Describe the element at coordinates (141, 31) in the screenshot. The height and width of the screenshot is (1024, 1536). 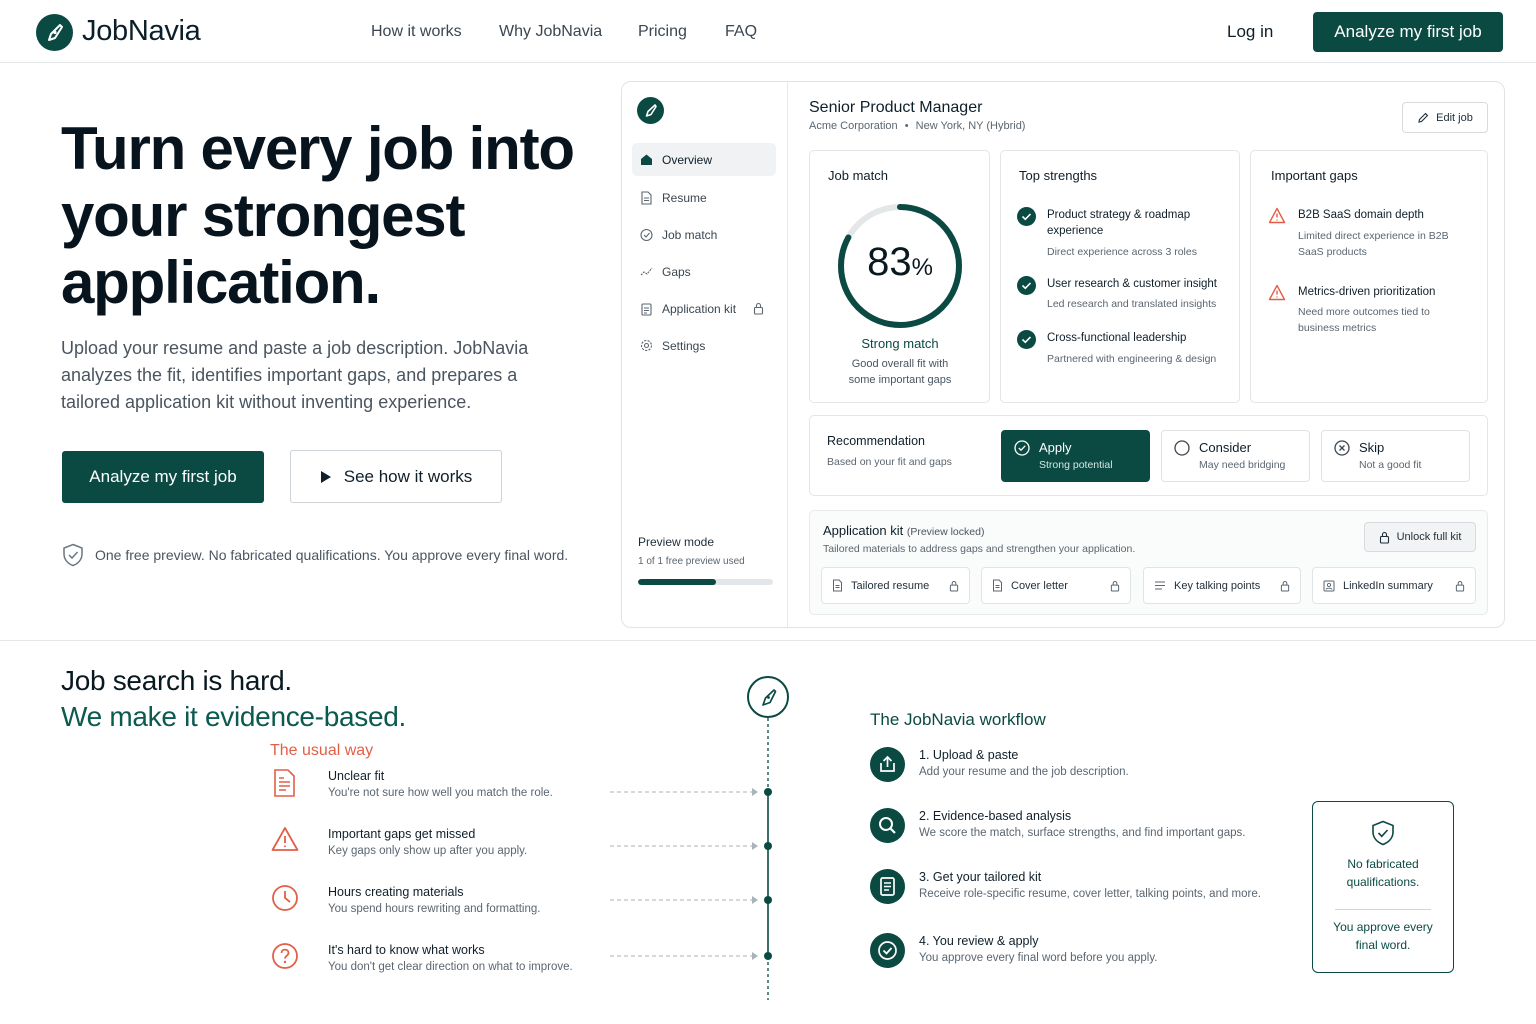
I see `brand-name: JobNavia` at that location.